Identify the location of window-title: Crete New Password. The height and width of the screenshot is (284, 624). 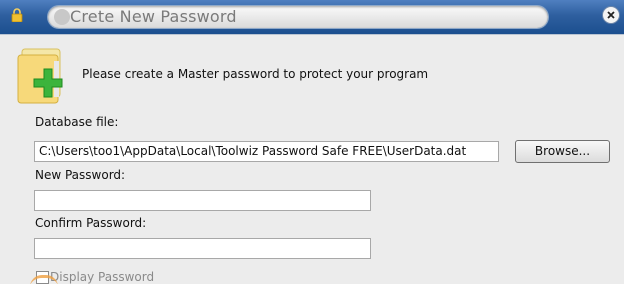
(153, 16).